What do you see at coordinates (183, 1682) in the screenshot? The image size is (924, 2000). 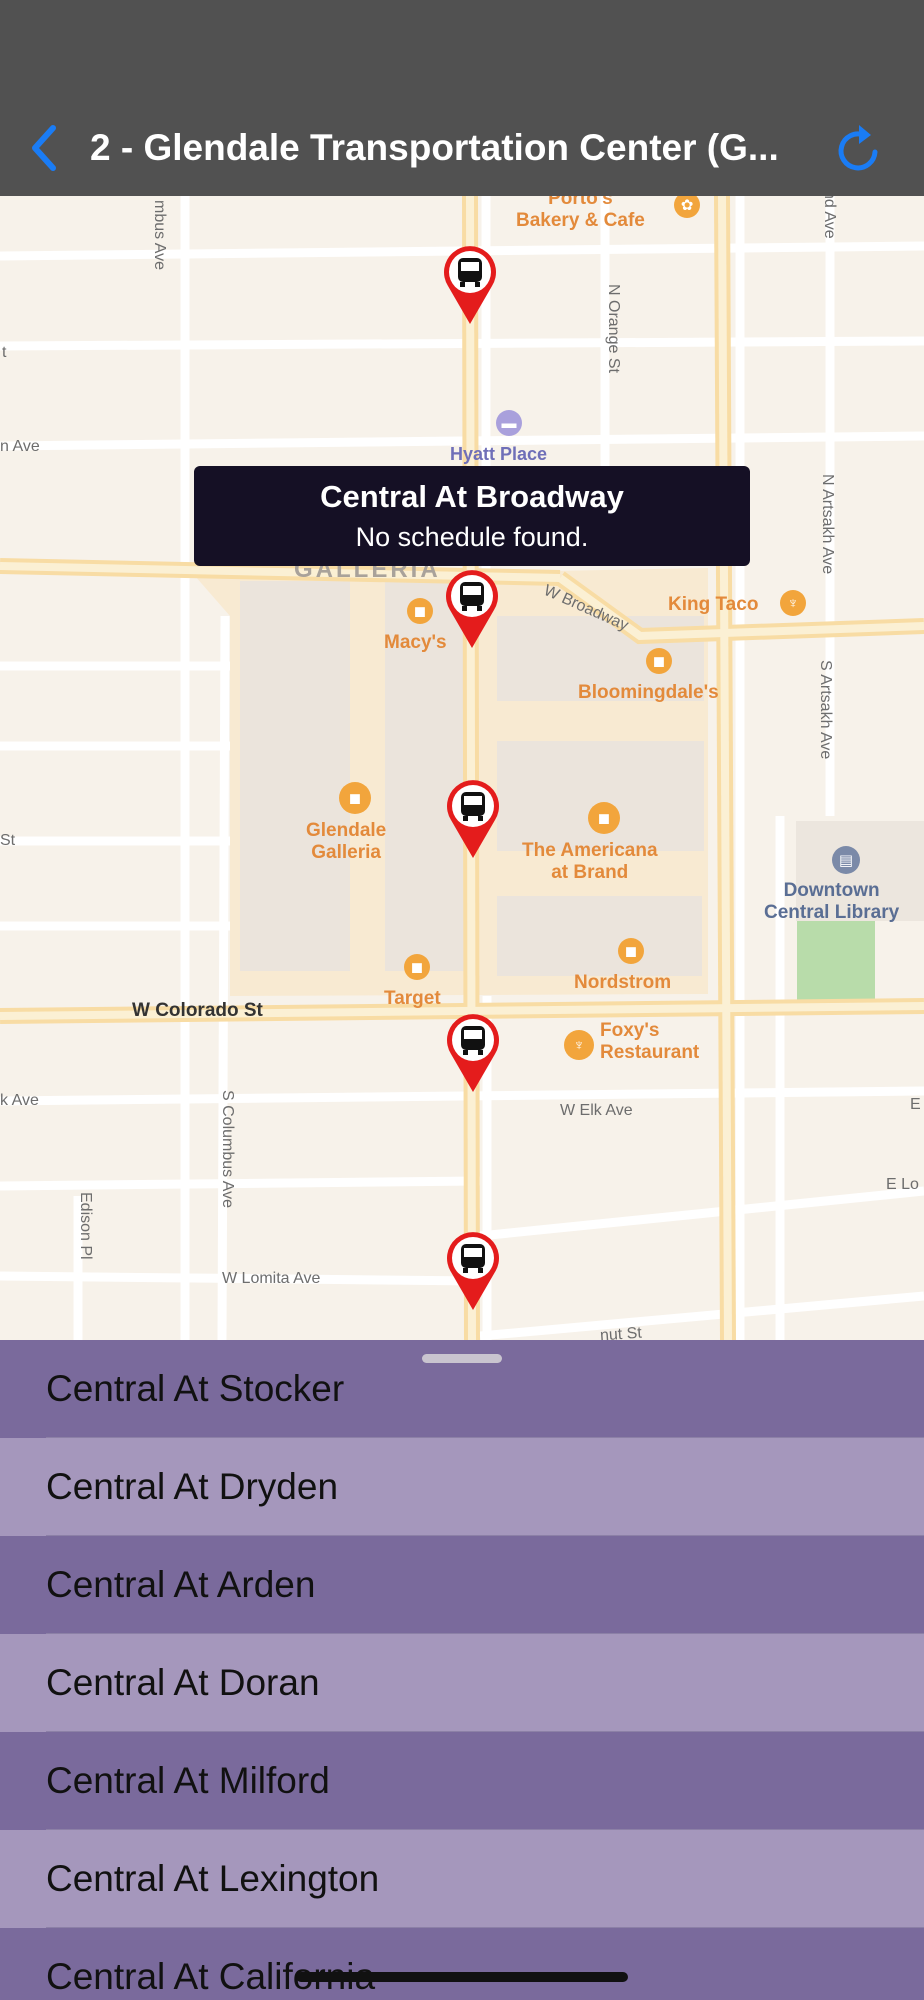 I see `stop-name: Central At Doran` at bounding box center [183, 1682].